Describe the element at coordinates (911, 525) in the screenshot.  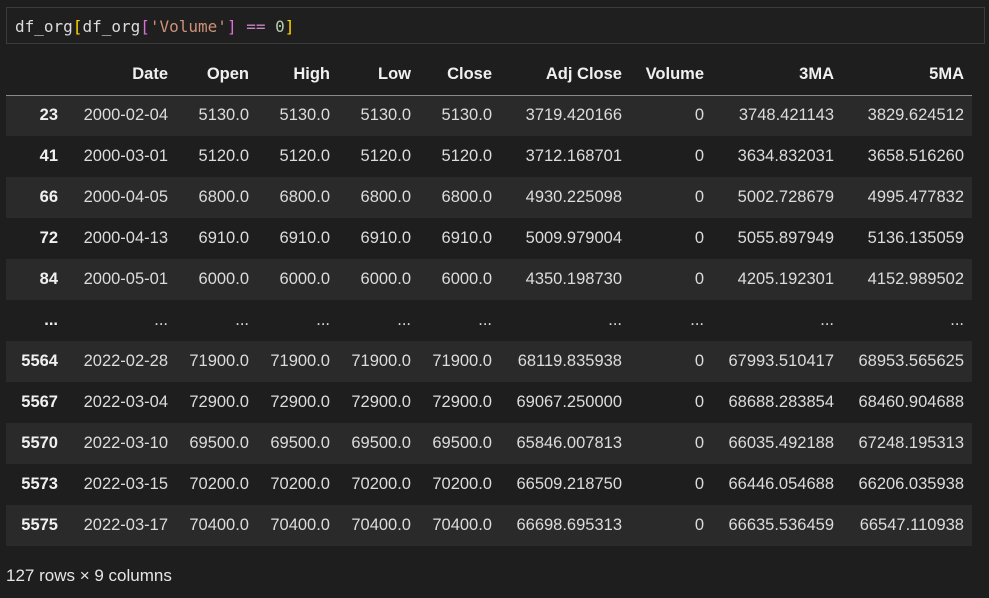
I see `table-cell: 66547.110938` at that location.